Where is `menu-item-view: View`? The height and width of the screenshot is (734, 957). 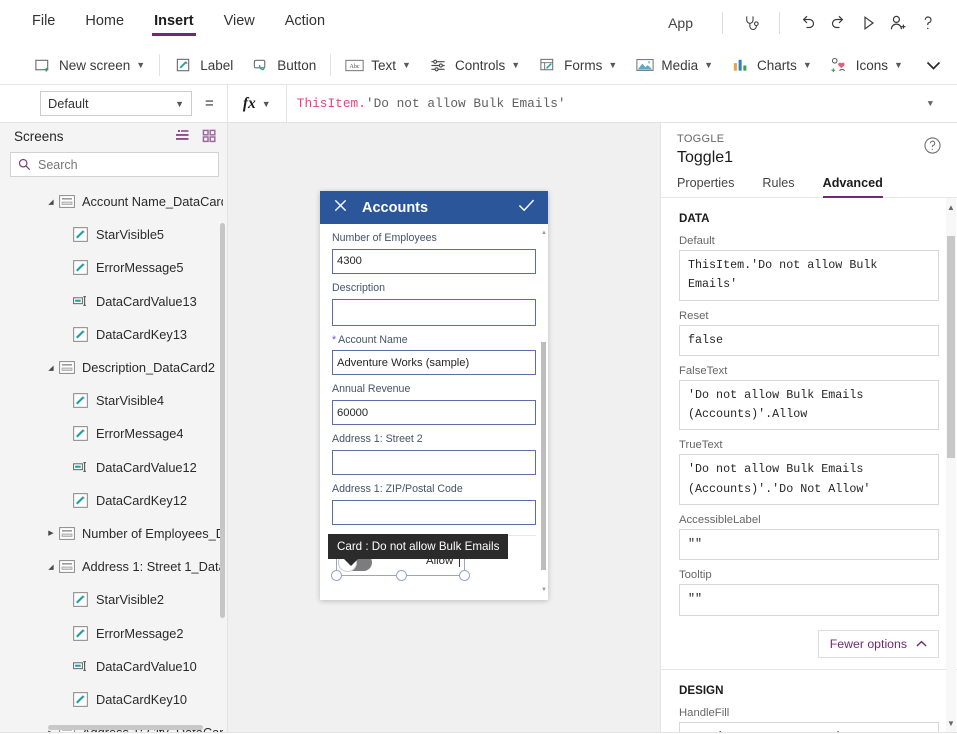
menu-item-view: View is located at coordinates (239, 23).